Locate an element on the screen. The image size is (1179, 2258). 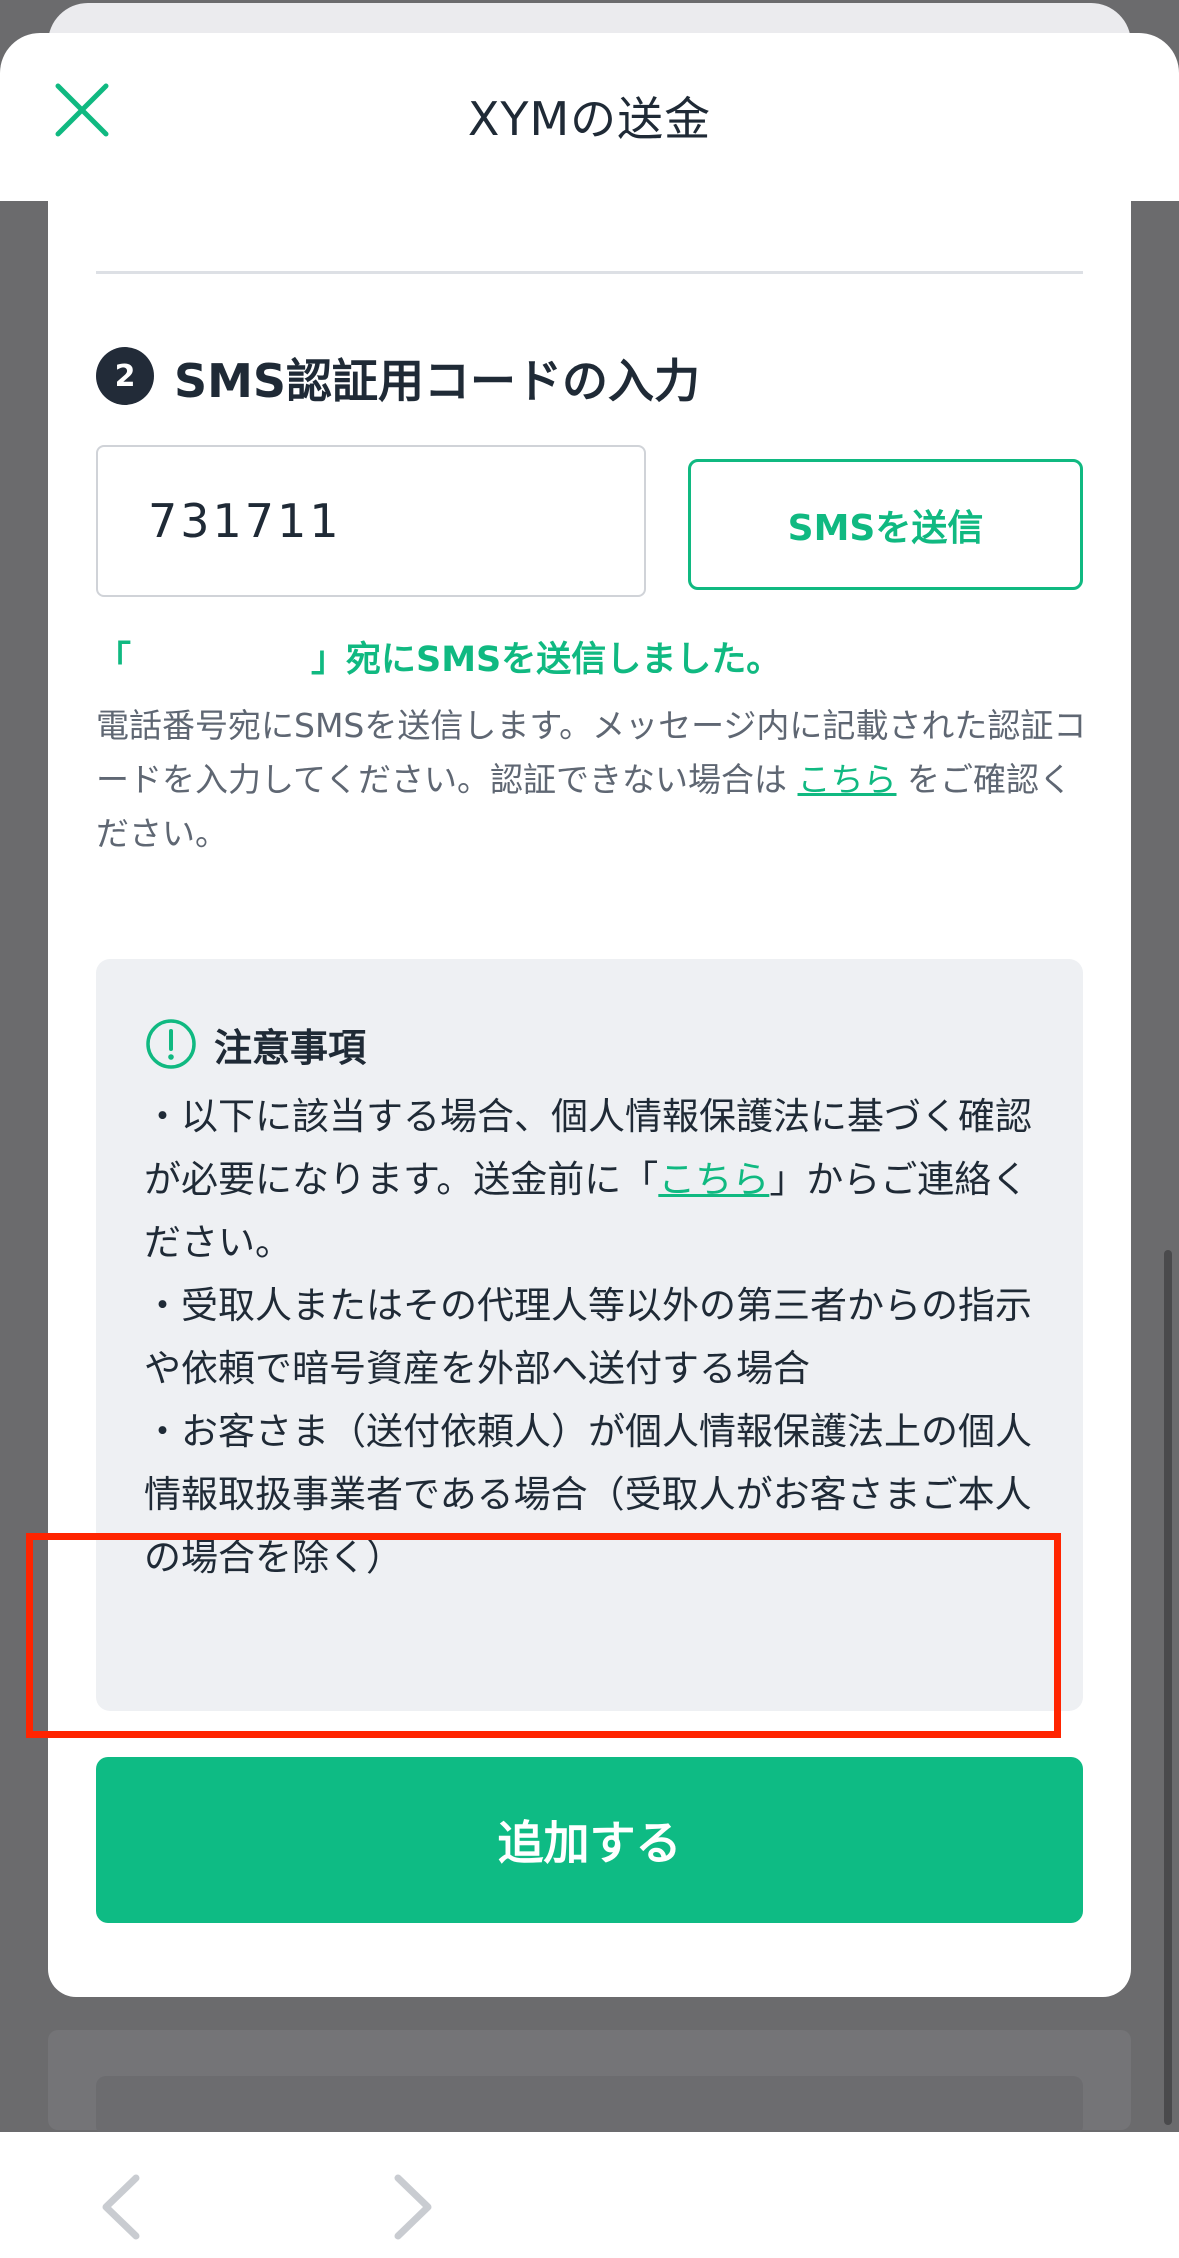
divider is located at coordinates (589, 272).